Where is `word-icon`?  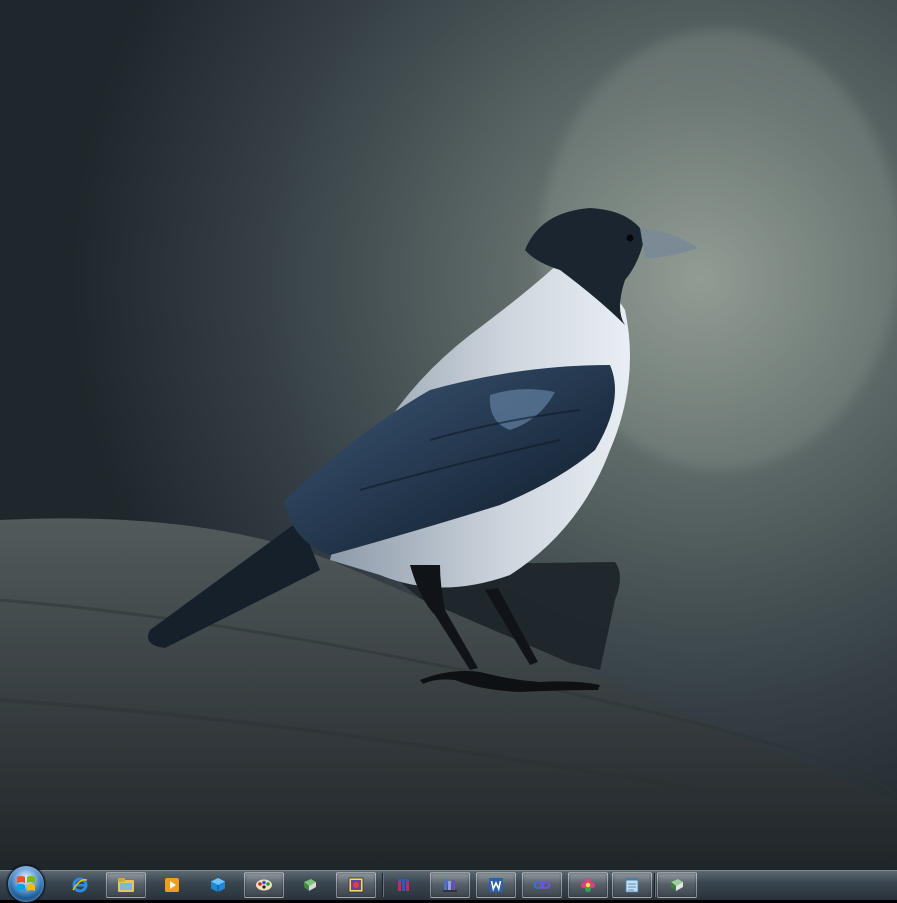 word-icon is located at coordinates (496, 885).